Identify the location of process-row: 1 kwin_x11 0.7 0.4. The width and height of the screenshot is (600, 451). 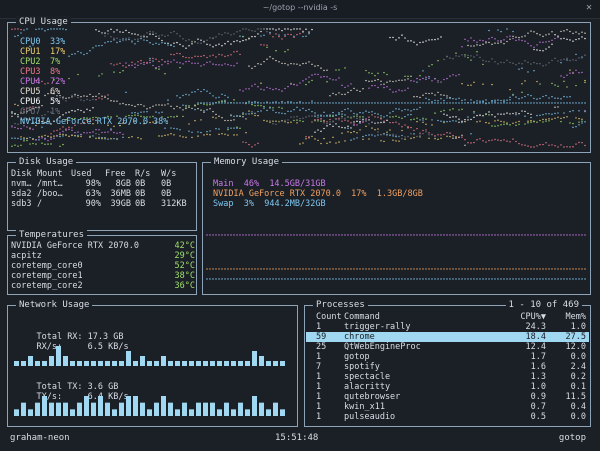
(447, 407).